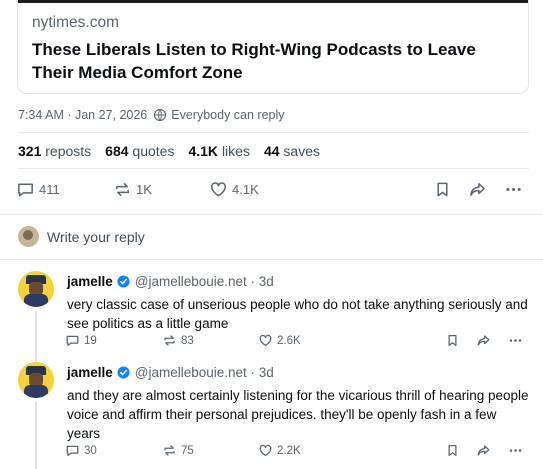  I want to click on reply-actions: 19 83 2.6K, so click(297, 342).